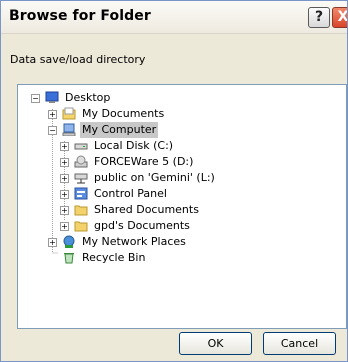 This screenshot has height=362, width=348. Describe the element at coordinates (81, 178) in the screenshot. I see `network-drive-icon` at that location.